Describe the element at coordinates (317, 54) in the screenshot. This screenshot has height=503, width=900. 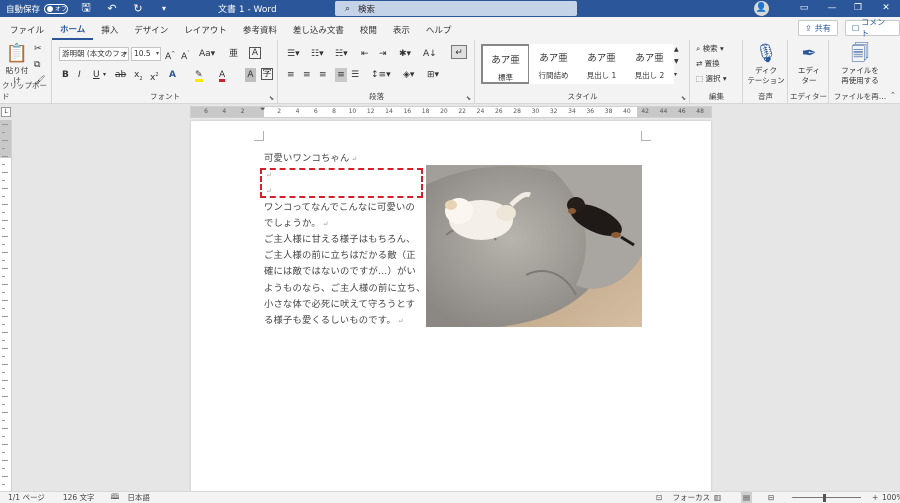
I see `numbering-icon: ☷▾` at that location.